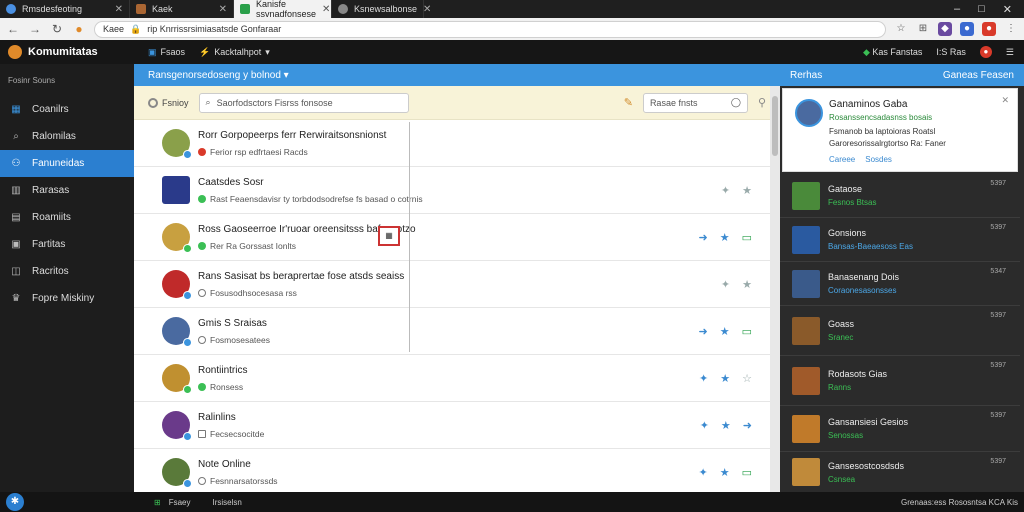  What do you see at coordinates (1007, 9) in the screenshot?
I see `close-window-button: ✕` at bounding box center [1007, 9].